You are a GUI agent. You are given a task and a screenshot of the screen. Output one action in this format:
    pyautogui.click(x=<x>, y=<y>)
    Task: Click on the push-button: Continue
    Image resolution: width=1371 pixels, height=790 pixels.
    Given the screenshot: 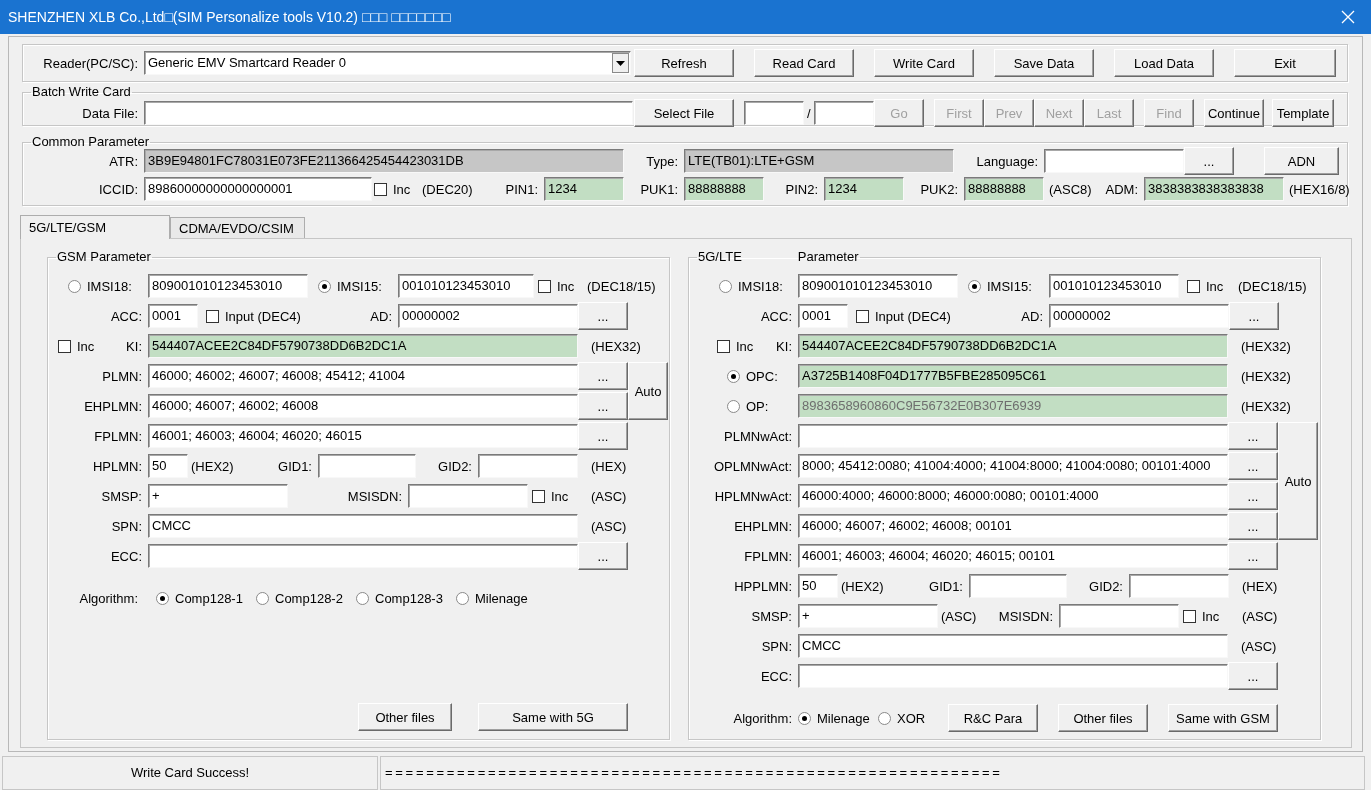 What is the action you would take?
    pyautogui.click(x=1234, y=113)
    